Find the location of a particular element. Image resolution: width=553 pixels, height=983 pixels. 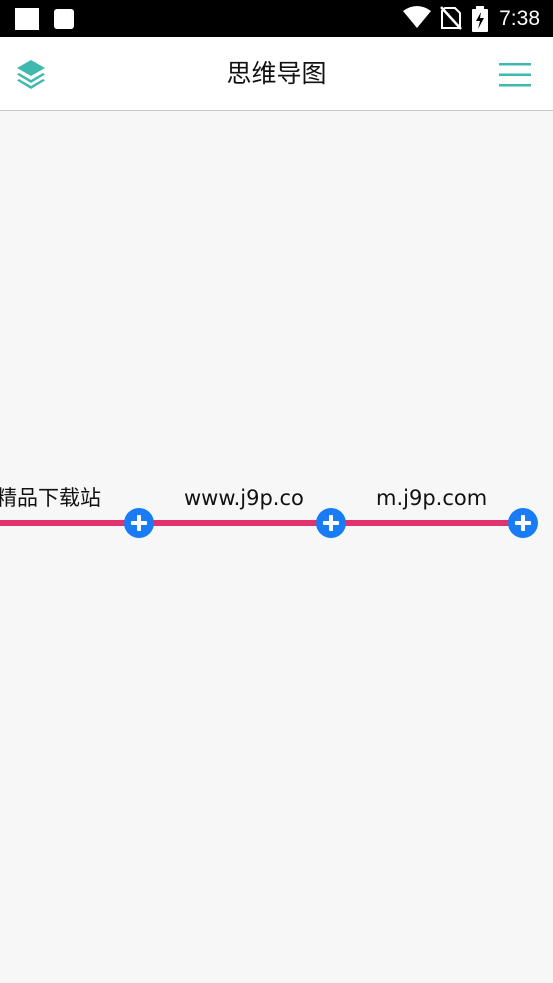

mindmap-node-label: 精品下载站 is located at coordinates (50, 498).